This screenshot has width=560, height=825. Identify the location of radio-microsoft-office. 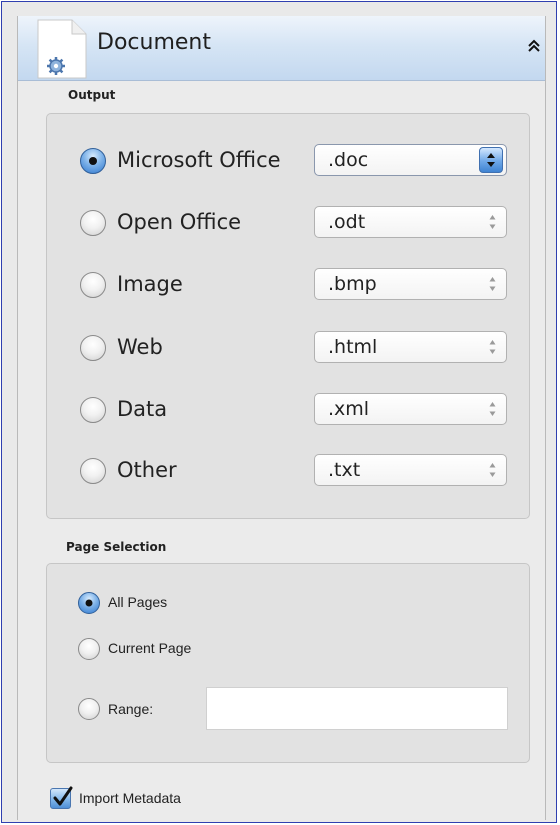
(93, 161).